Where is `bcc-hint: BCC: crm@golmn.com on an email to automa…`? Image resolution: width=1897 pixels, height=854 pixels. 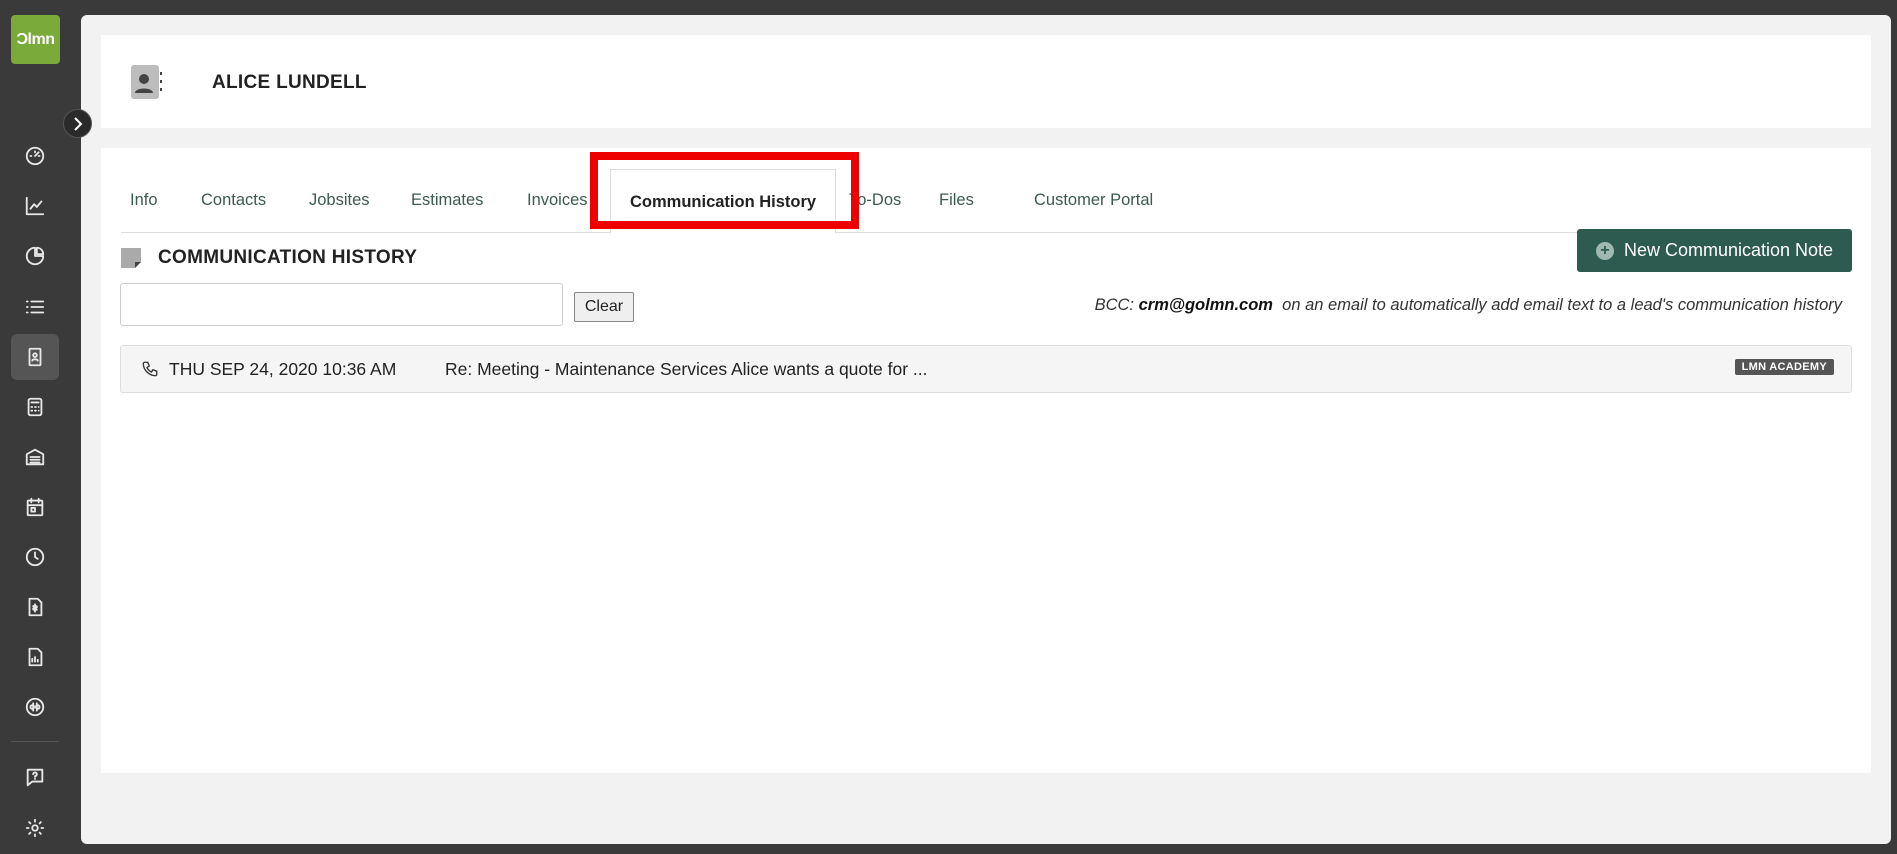 bcc-hint: BCC: crm@golmn.com on an email to automa… is located at coordinates (1468, 305).